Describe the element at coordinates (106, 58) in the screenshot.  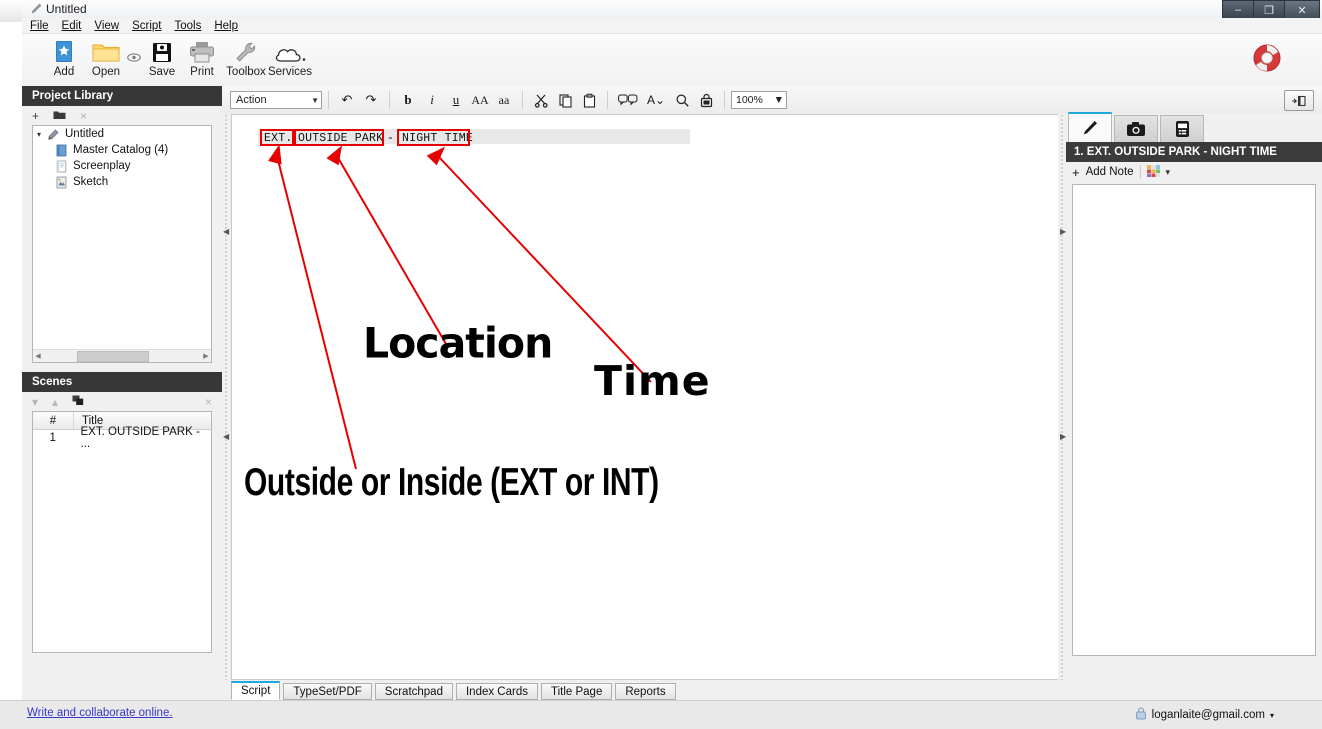
I see `open-button: Open` at that location.